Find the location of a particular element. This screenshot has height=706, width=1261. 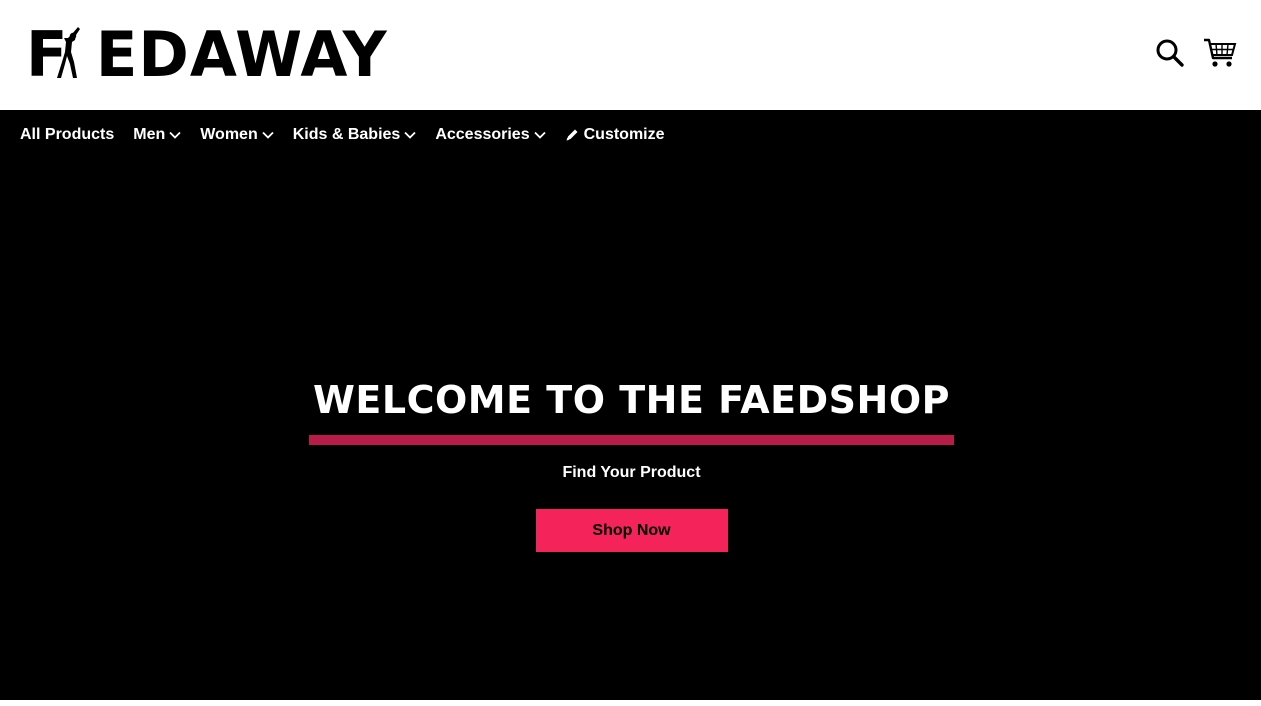

nav-item-customize: Customize is located at coordinates (615, 135).